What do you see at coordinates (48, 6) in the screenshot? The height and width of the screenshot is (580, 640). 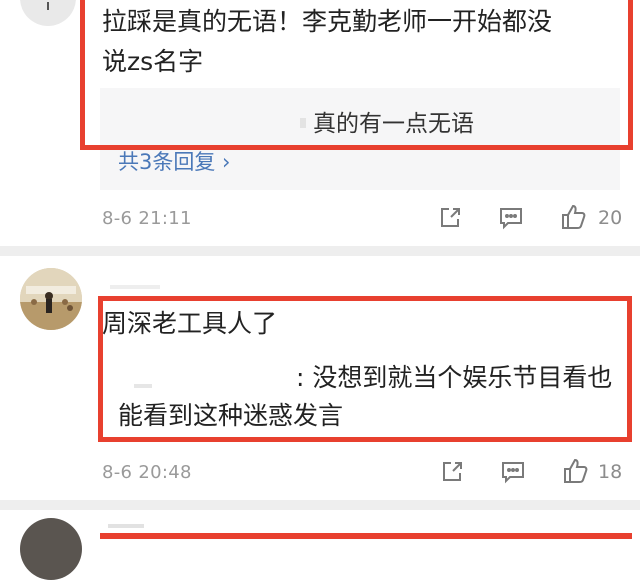 I see `avatar-mark` at bounding box center [48, 6].